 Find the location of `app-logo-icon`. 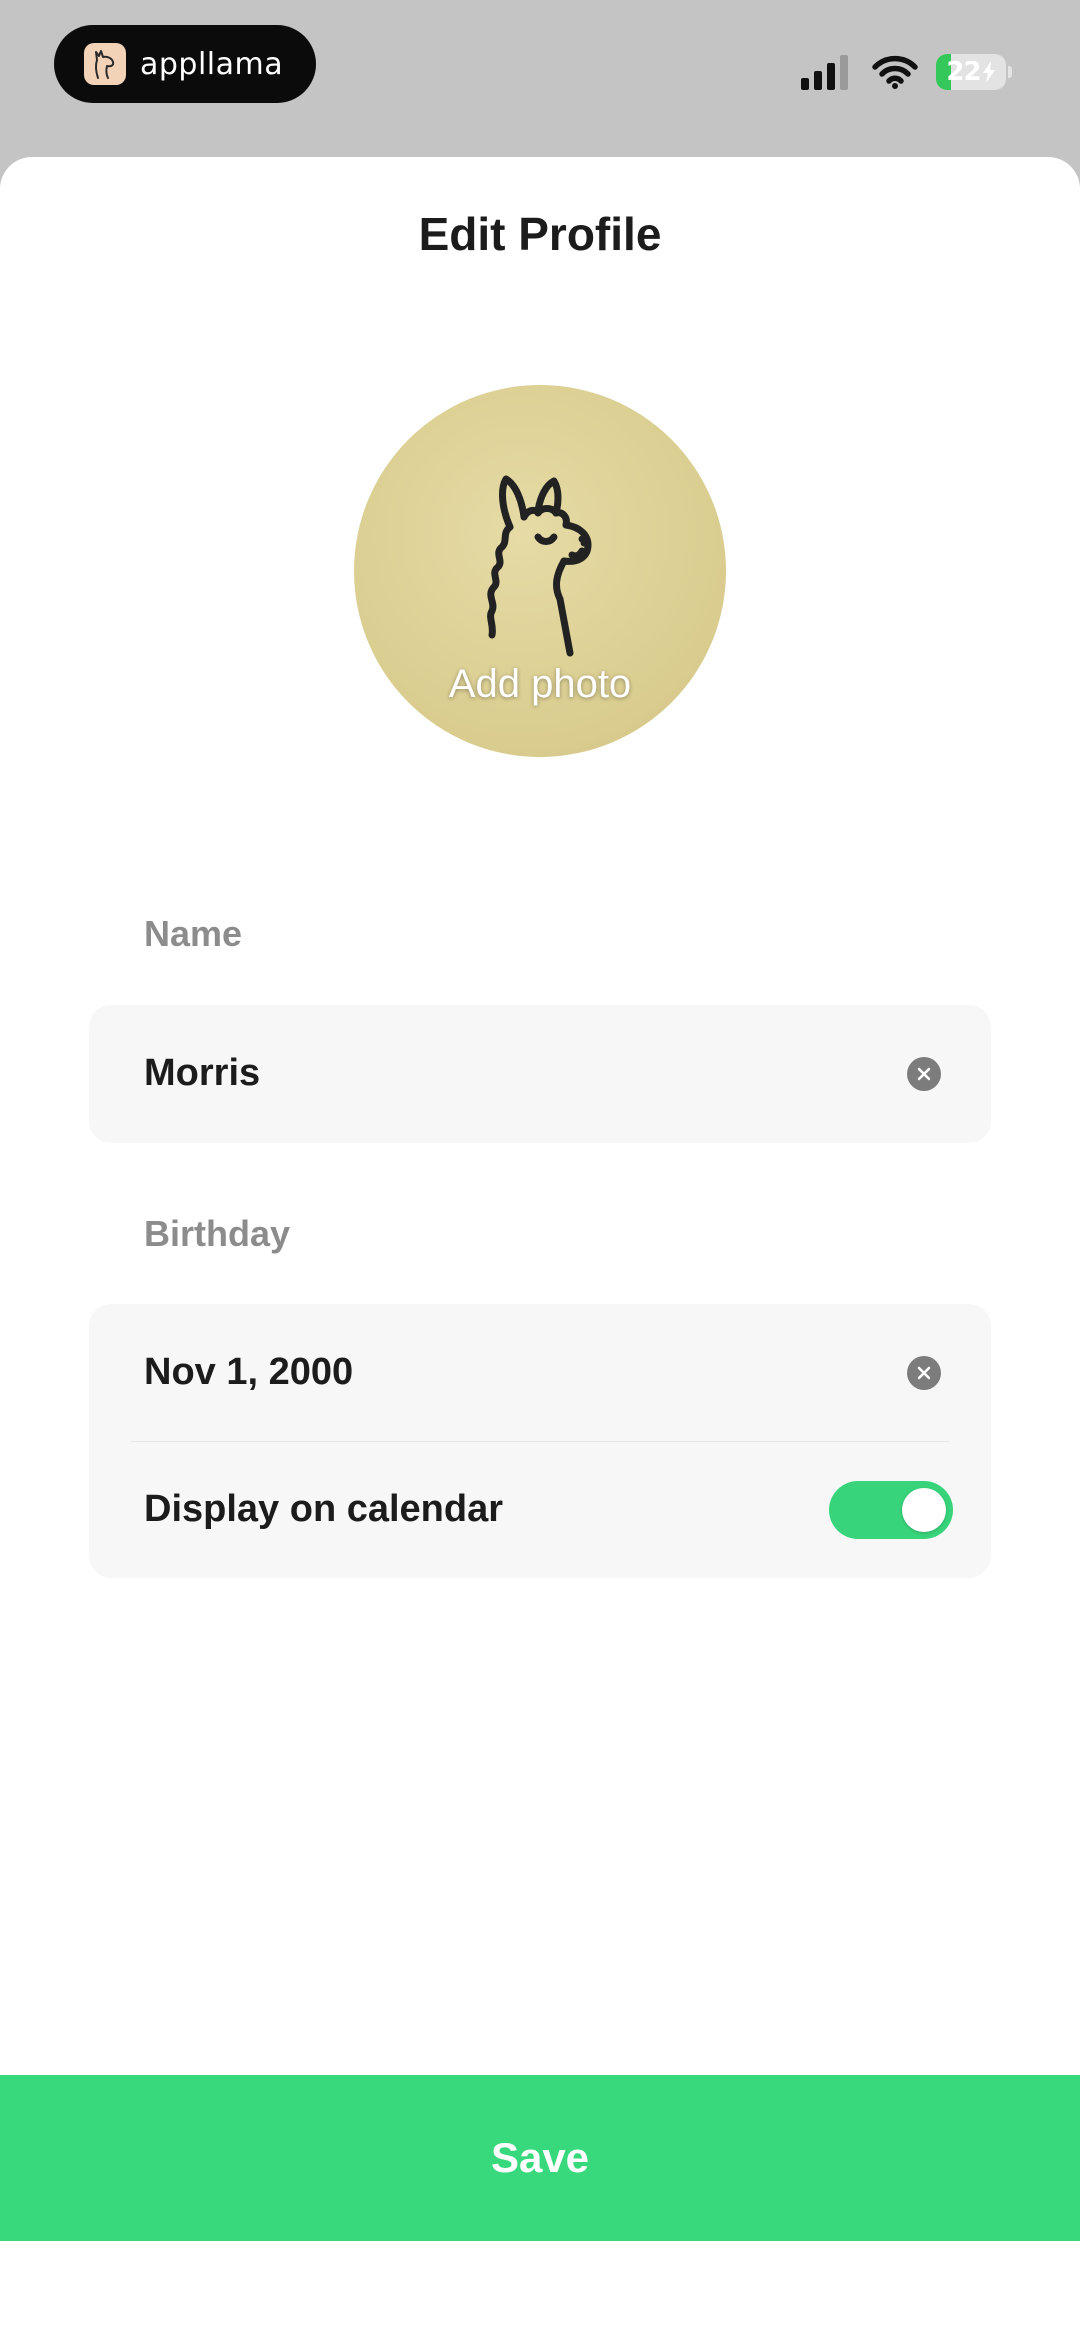

app-logo-icon is located at coordinates (105, 64).